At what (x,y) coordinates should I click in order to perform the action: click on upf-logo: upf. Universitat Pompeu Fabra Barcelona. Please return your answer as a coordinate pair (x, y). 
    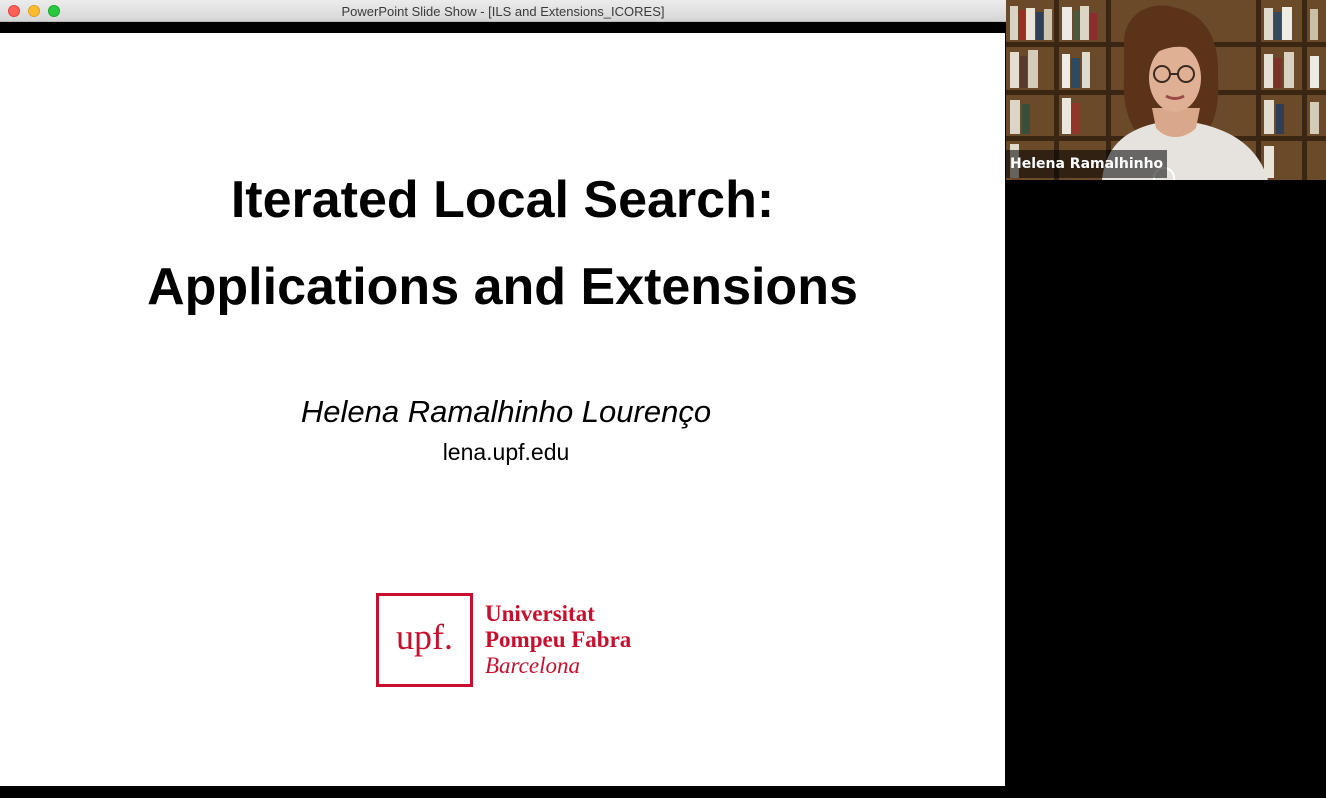
    Looking at the image, I should click on (521, 640).